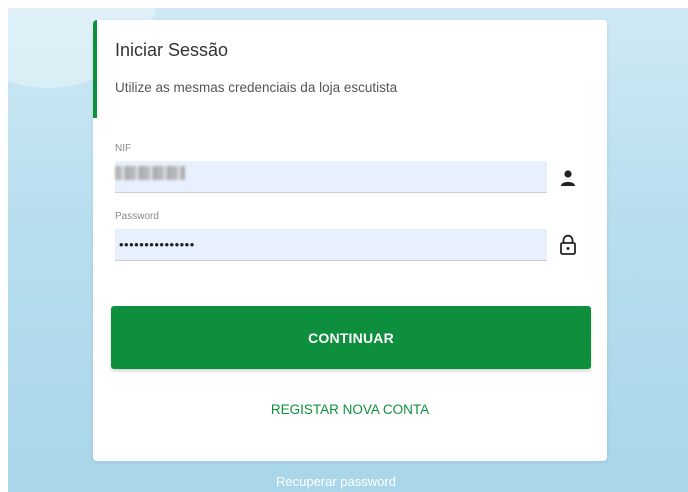  I want to click on person-icon, so click(568, 178).